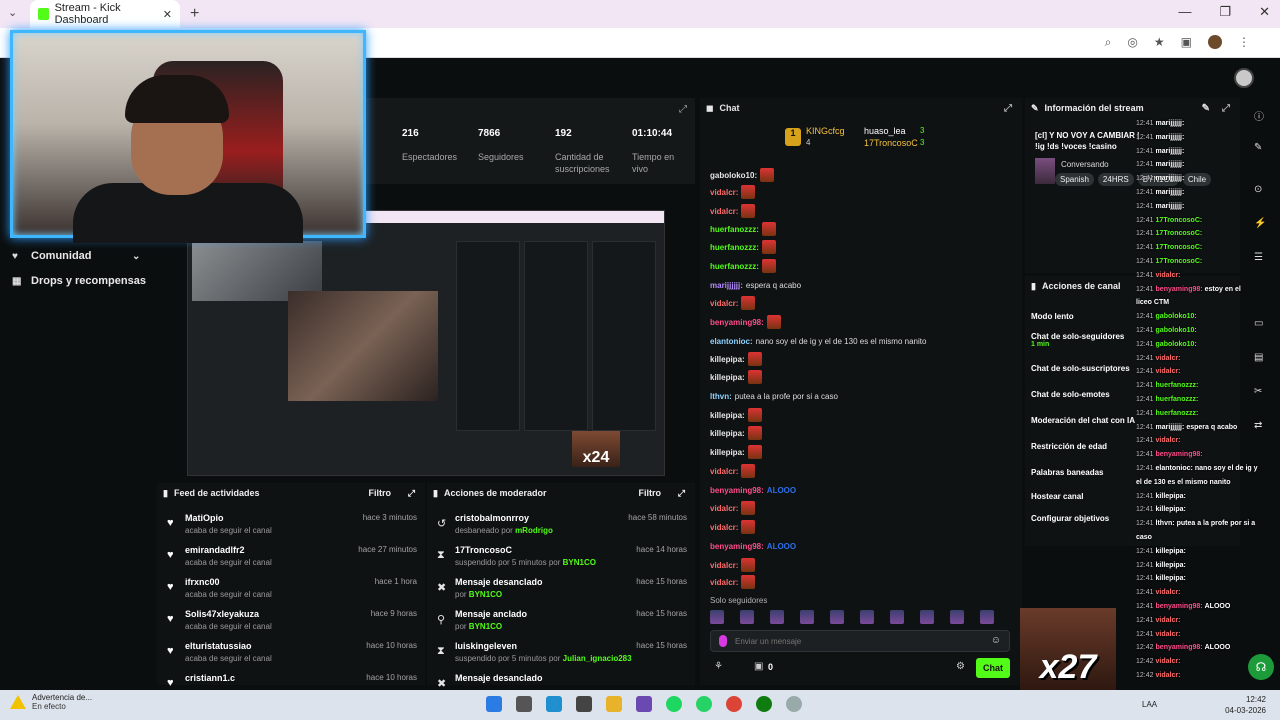 This screenshot has height=720, width=1280. What do you see at coordinates (597, 658) in the screenshot?
I see `mod-action-by: Julian_ignacio283` at bounding box center [597, 658].